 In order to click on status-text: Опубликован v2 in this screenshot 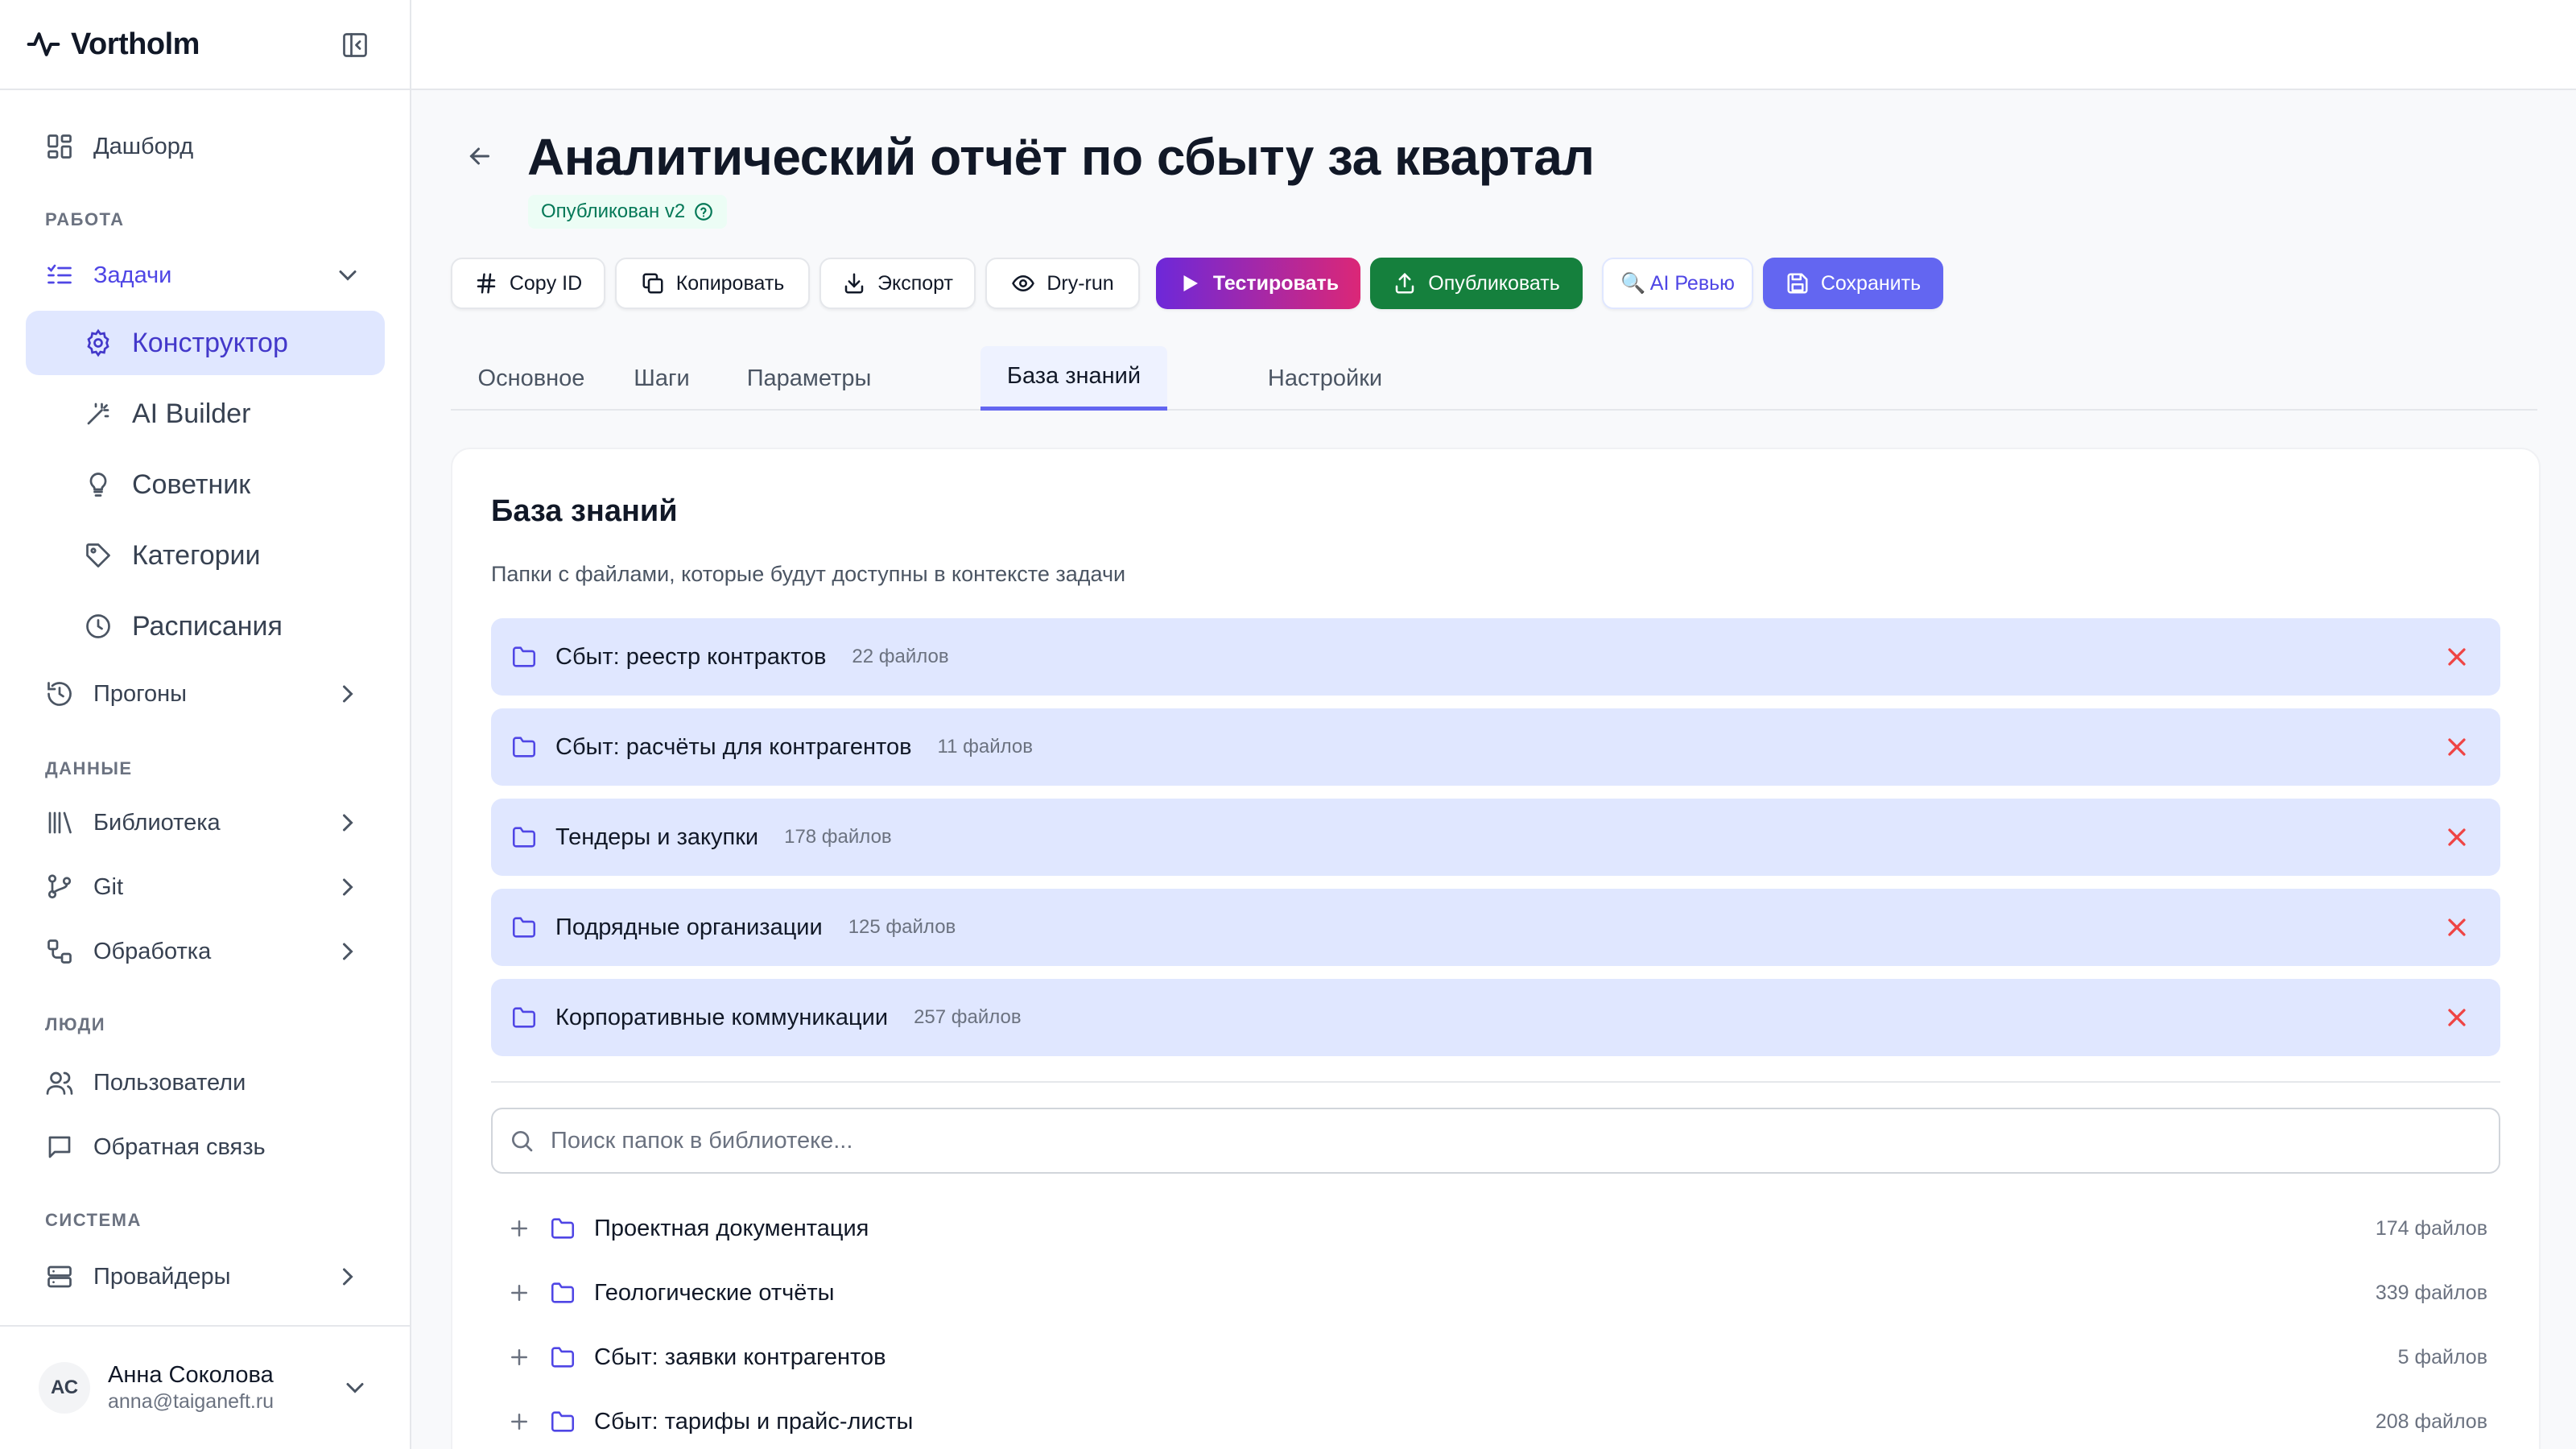, I will do `click(613, 211)`.